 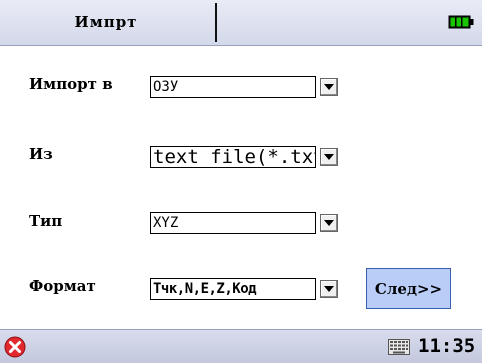 I want to click on page-title: Импрт, so click(x=106, y=22).